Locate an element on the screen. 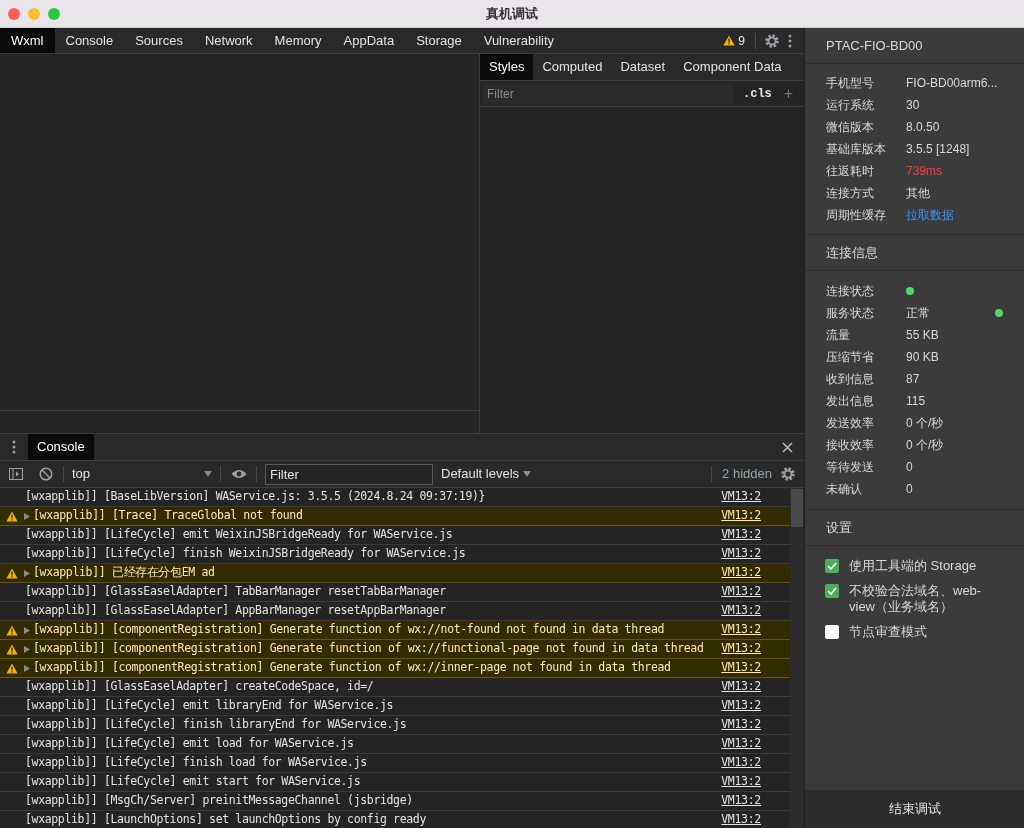  info-label: 往返耗时 is located at coordinates (850, 171).